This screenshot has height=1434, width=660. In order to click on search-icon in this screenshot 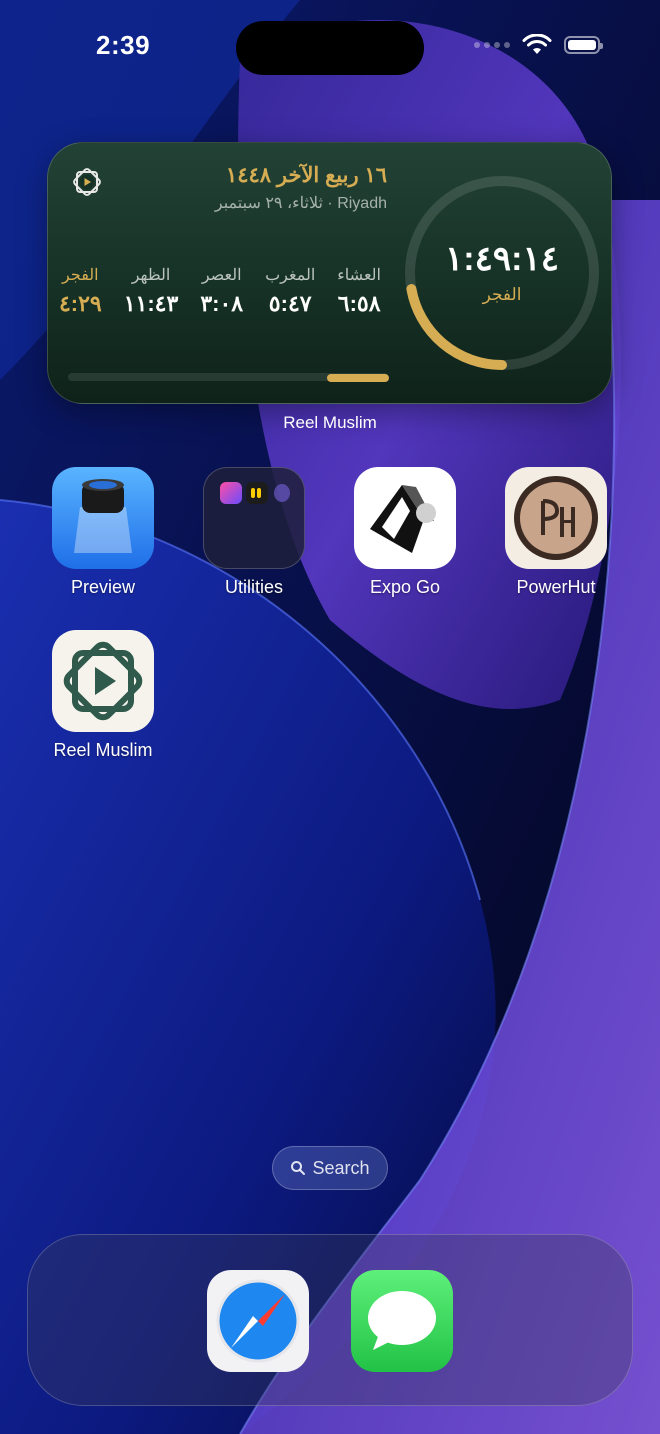, I will do `click(298, 1168)`.